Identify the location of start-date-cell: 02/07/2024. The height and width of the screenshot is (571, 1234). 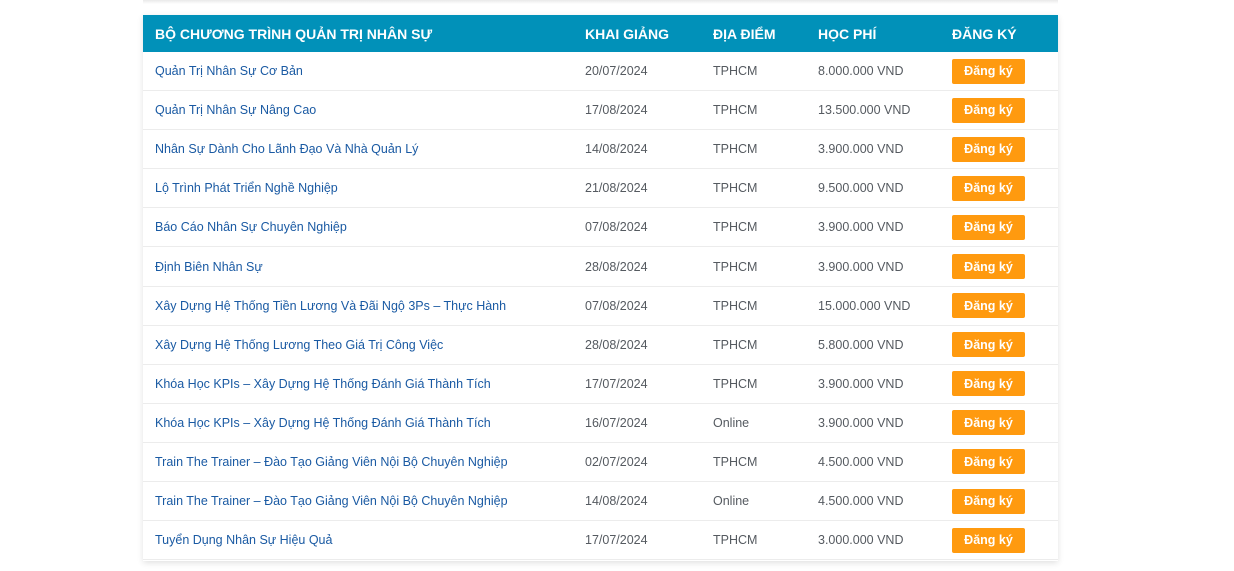
(616, 461).